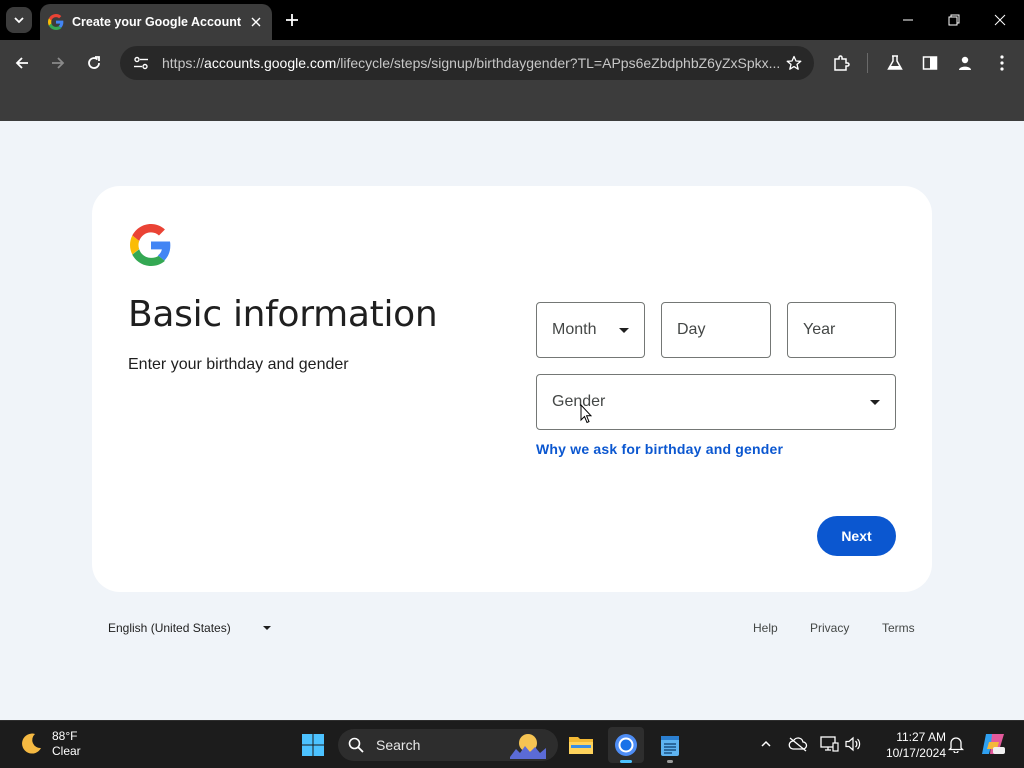  I want to click on restore-icon, so click(954, 20).